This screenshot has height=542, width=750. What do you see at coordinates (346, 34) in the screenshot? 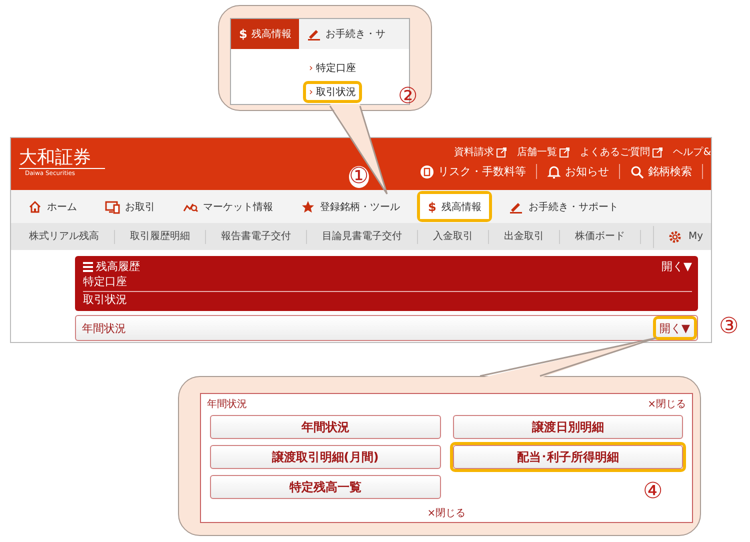
I see `menu-tab: お手続き・サ` at bounding box center [346, 34].